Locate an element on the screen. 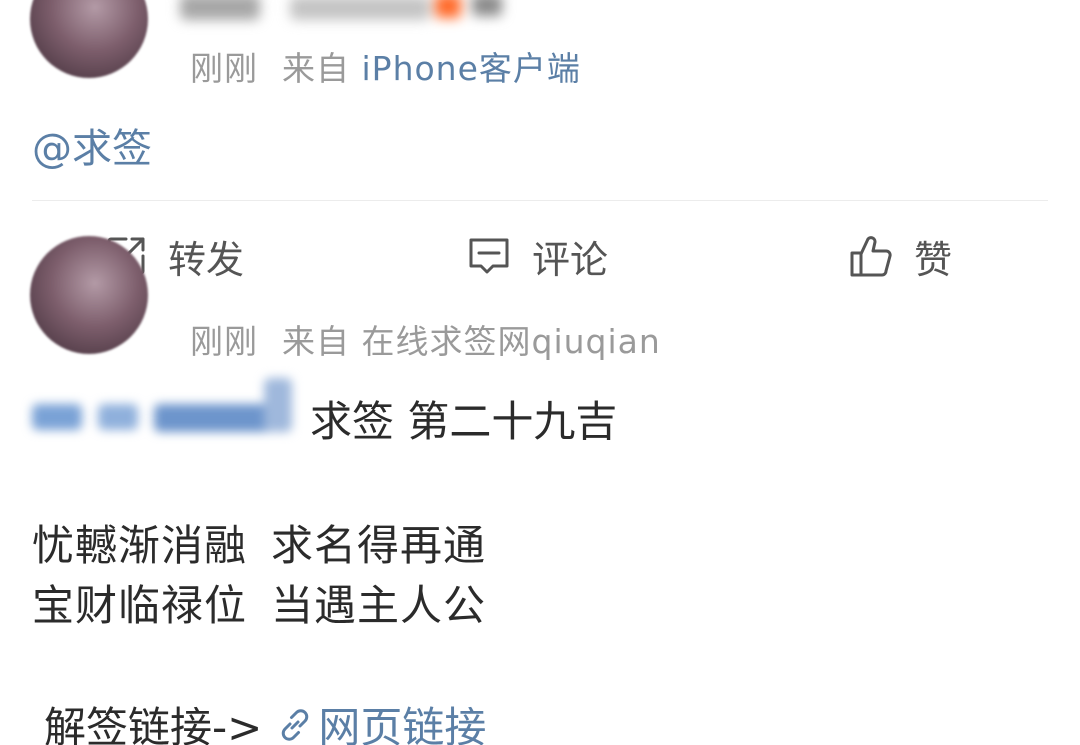 This screenshot has width=1080, height=745. post-meta: 刚刚 来自 iPhone客户端 is located at coordinates (385, 66).